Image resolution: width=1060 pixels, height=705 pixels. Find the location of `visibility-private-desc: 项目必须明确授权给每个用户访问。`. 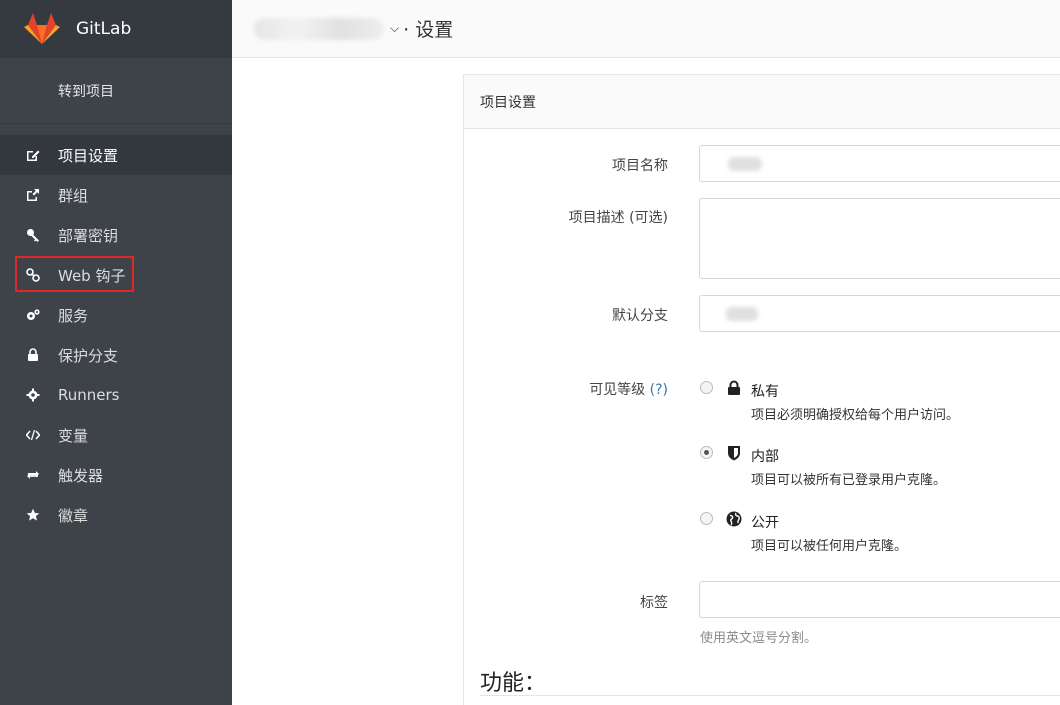

visibility-private-desc: 项目必须明确授权给每个用户访问。 is located at coordinates (855, 415).